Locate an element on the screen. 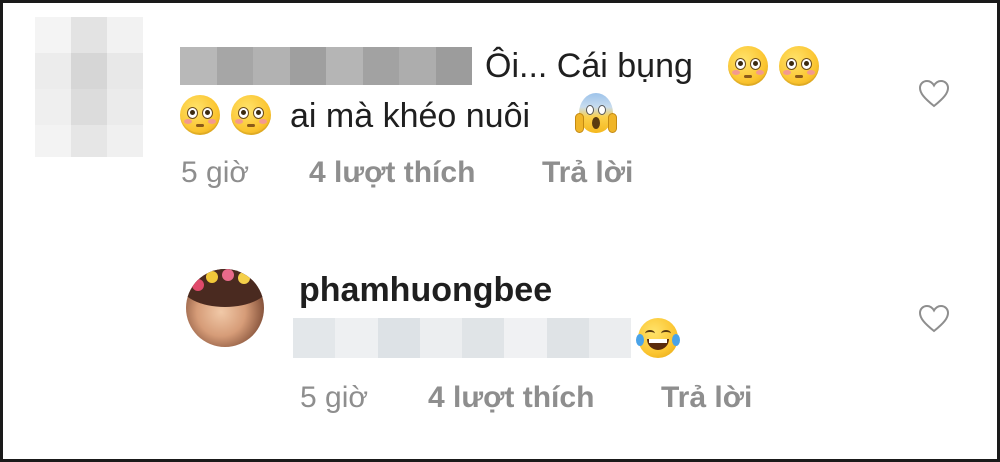 This screenshot has width=1000, height=462. face-with-tears-of-joy-icon is located at coordinates (658, 338).